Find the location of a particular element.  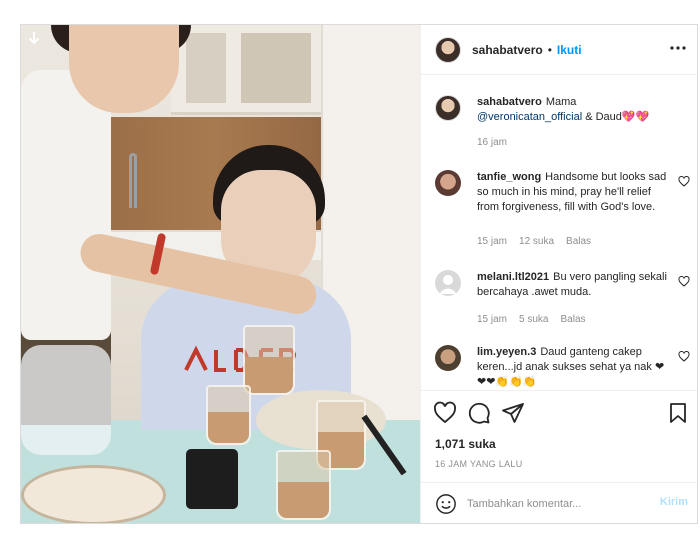

bookmark-glyph is located at coordinates (678, 413).